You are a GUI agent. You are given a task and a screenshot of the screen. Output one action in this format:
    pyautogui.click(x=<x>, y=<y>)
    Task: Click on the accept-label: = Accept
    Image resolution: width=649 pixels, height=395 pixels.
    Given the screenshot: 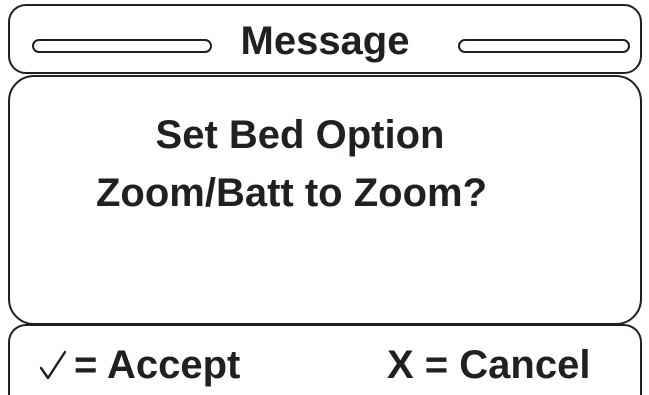 What is the action you would take?
    pyautogui.click(x=157, y=364)
    